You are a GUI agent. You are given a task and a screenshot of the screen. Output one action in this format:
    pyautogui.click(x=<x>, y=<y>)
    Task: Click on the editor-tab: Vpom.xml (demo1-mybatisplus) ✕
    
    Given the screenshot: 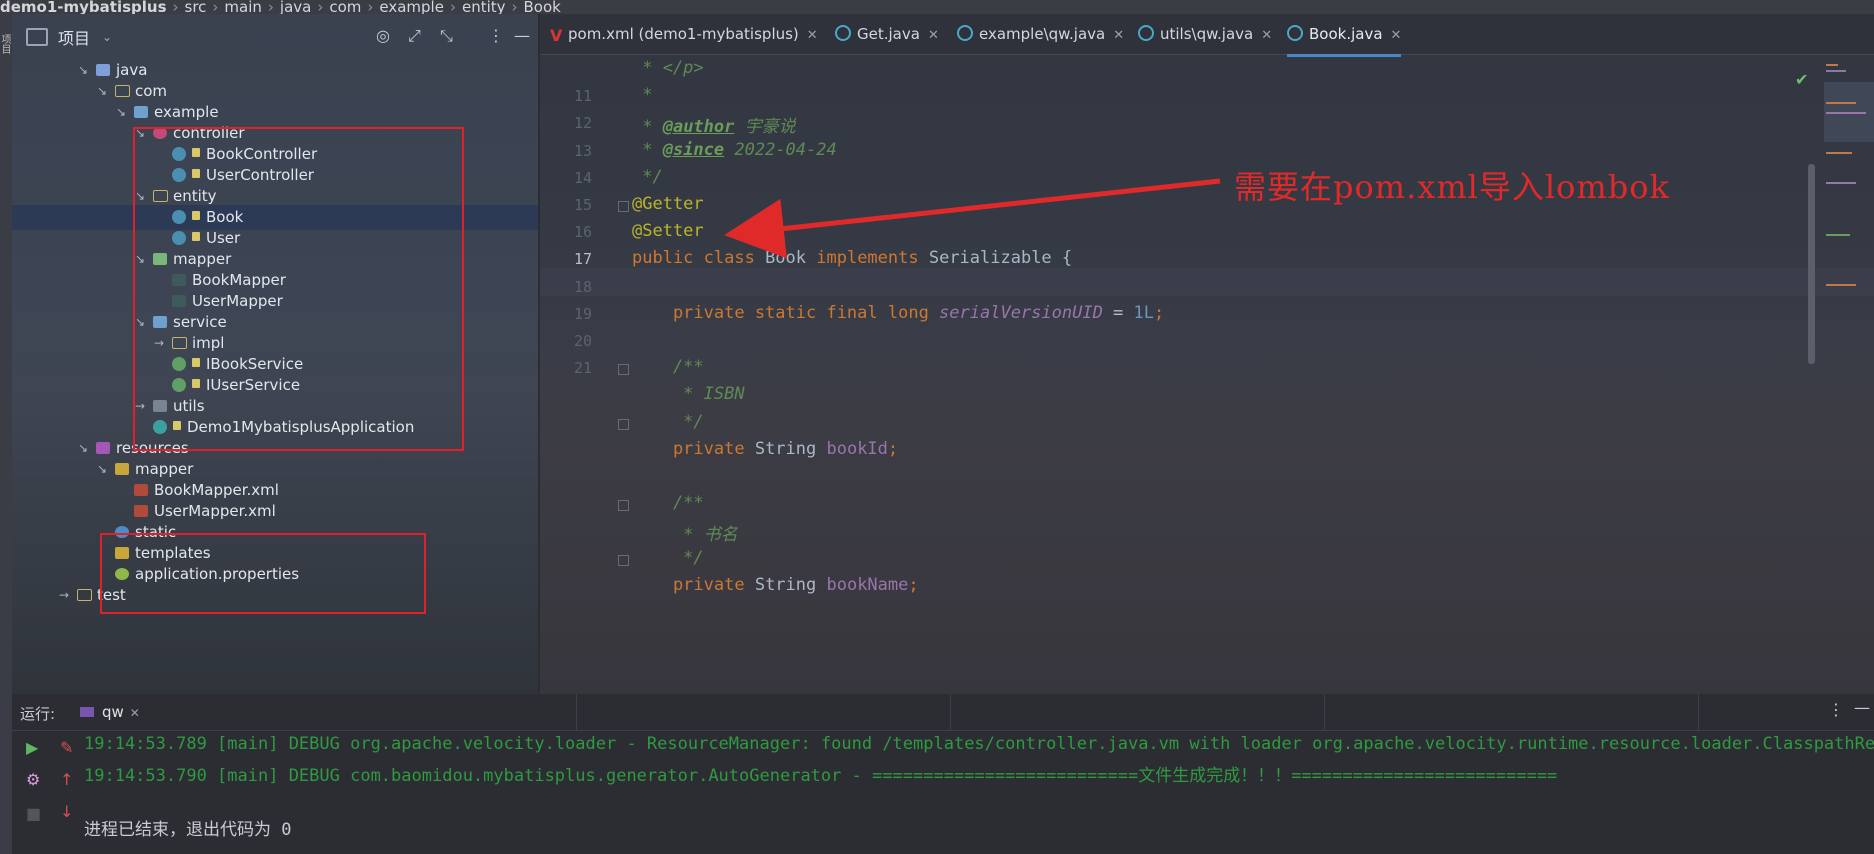 What is the action you would take?
    pyautogui.click(x=684, y=34)
    